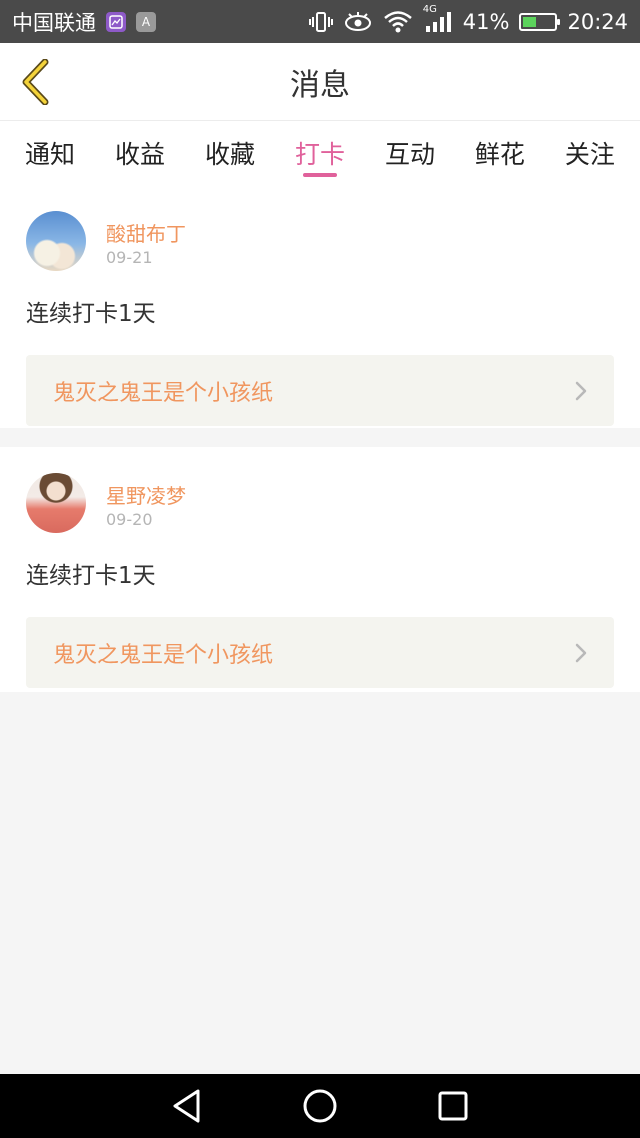 The image size is (640, 1138). Describe the element at coordinates (320, 85) in the screenshot. I see `page-title: 消息` at that location.